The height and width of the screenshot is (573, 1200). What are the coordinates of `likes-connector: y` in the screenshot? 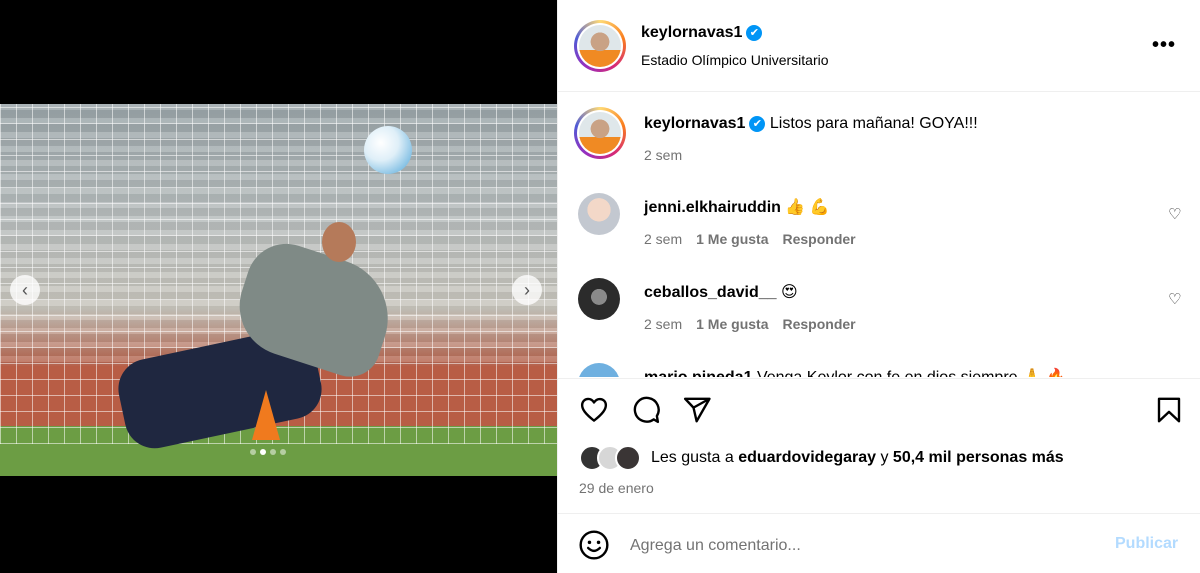 It's located at (884, 457).